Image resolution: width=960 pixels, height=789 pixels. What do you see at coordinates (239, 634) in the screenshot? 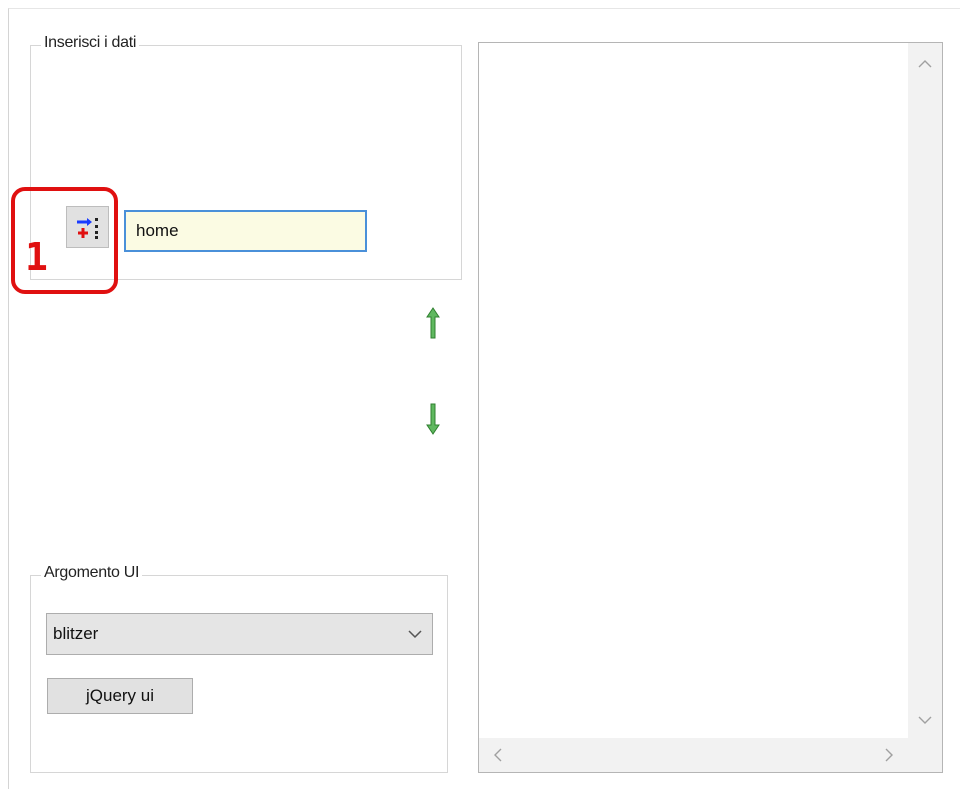
I see `theme-select: blitzer` at bounding box center [239, 634].